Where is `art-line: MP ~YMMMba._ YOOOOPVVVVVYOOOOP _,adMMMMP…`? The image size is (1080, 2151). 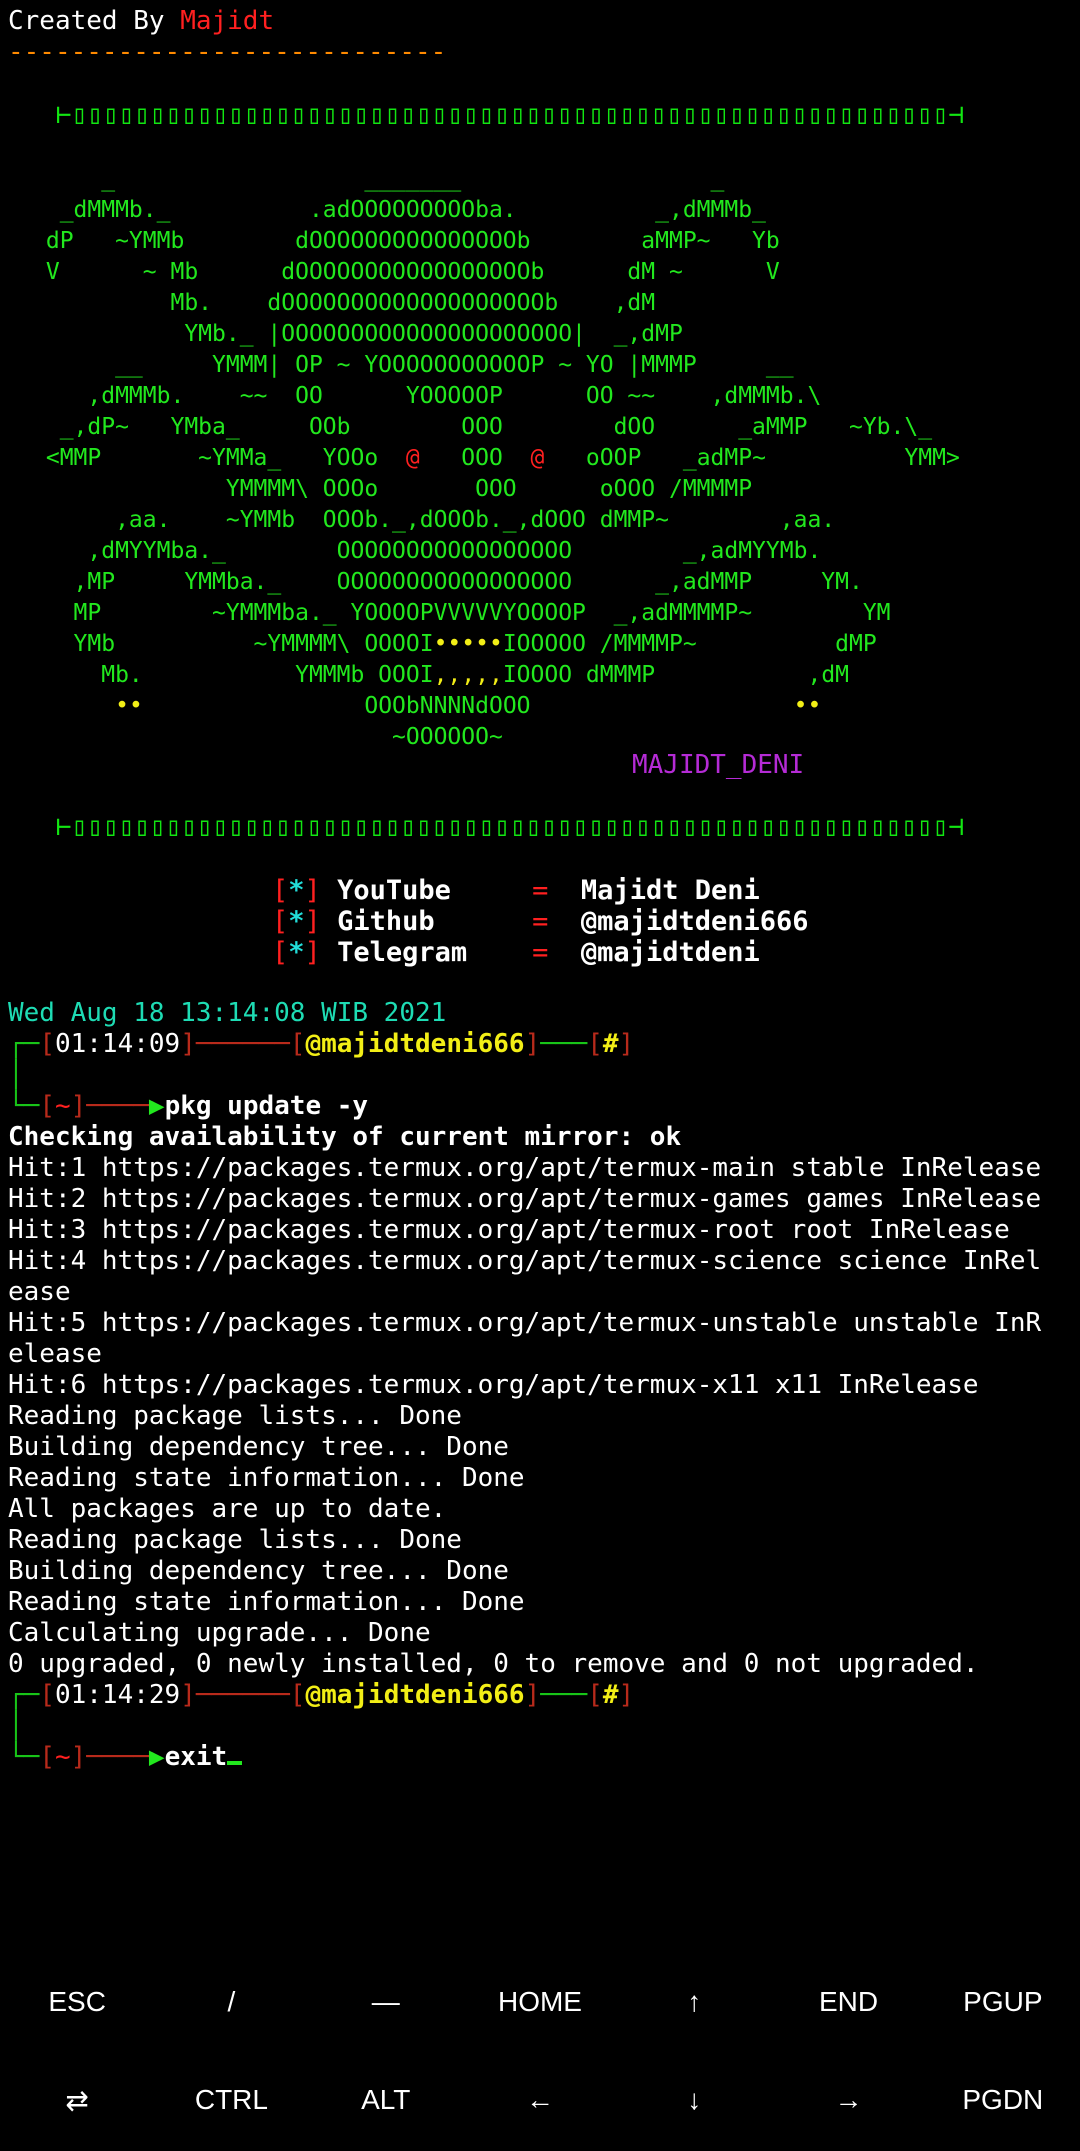
art-line: MP ~YMMMba._ YOOOOPVVVVVYOOOOP _,adMMMMP… is located at coordinates (461, 613).